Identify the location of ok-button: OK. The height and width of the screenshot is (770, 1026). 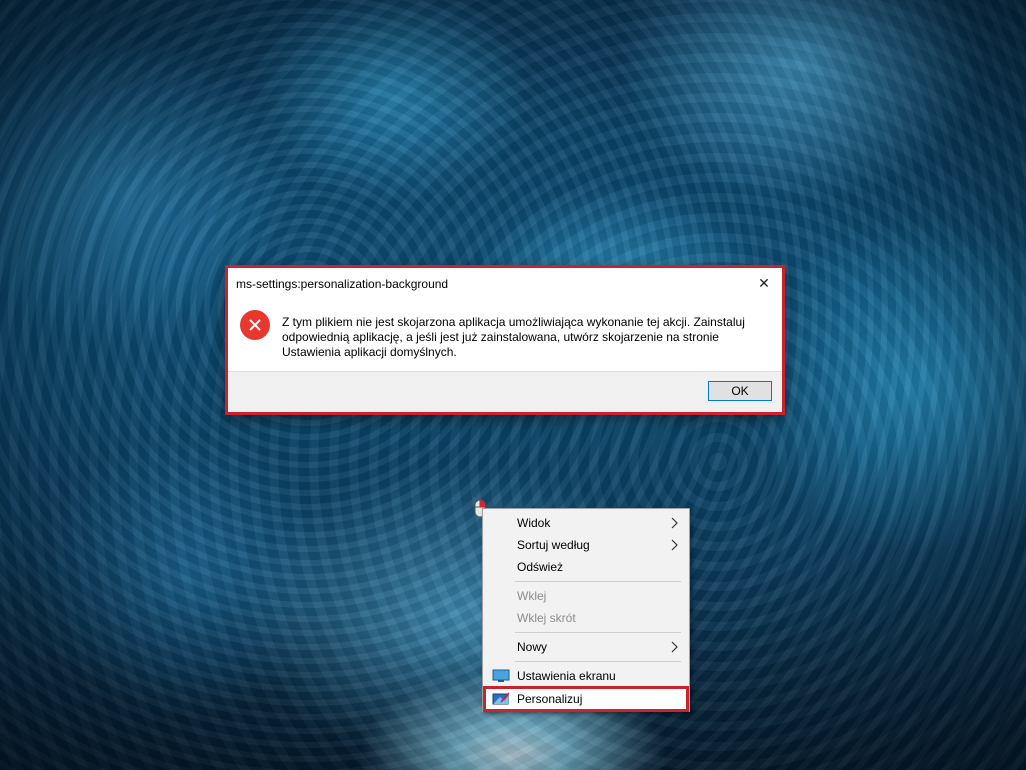
(740, 391).